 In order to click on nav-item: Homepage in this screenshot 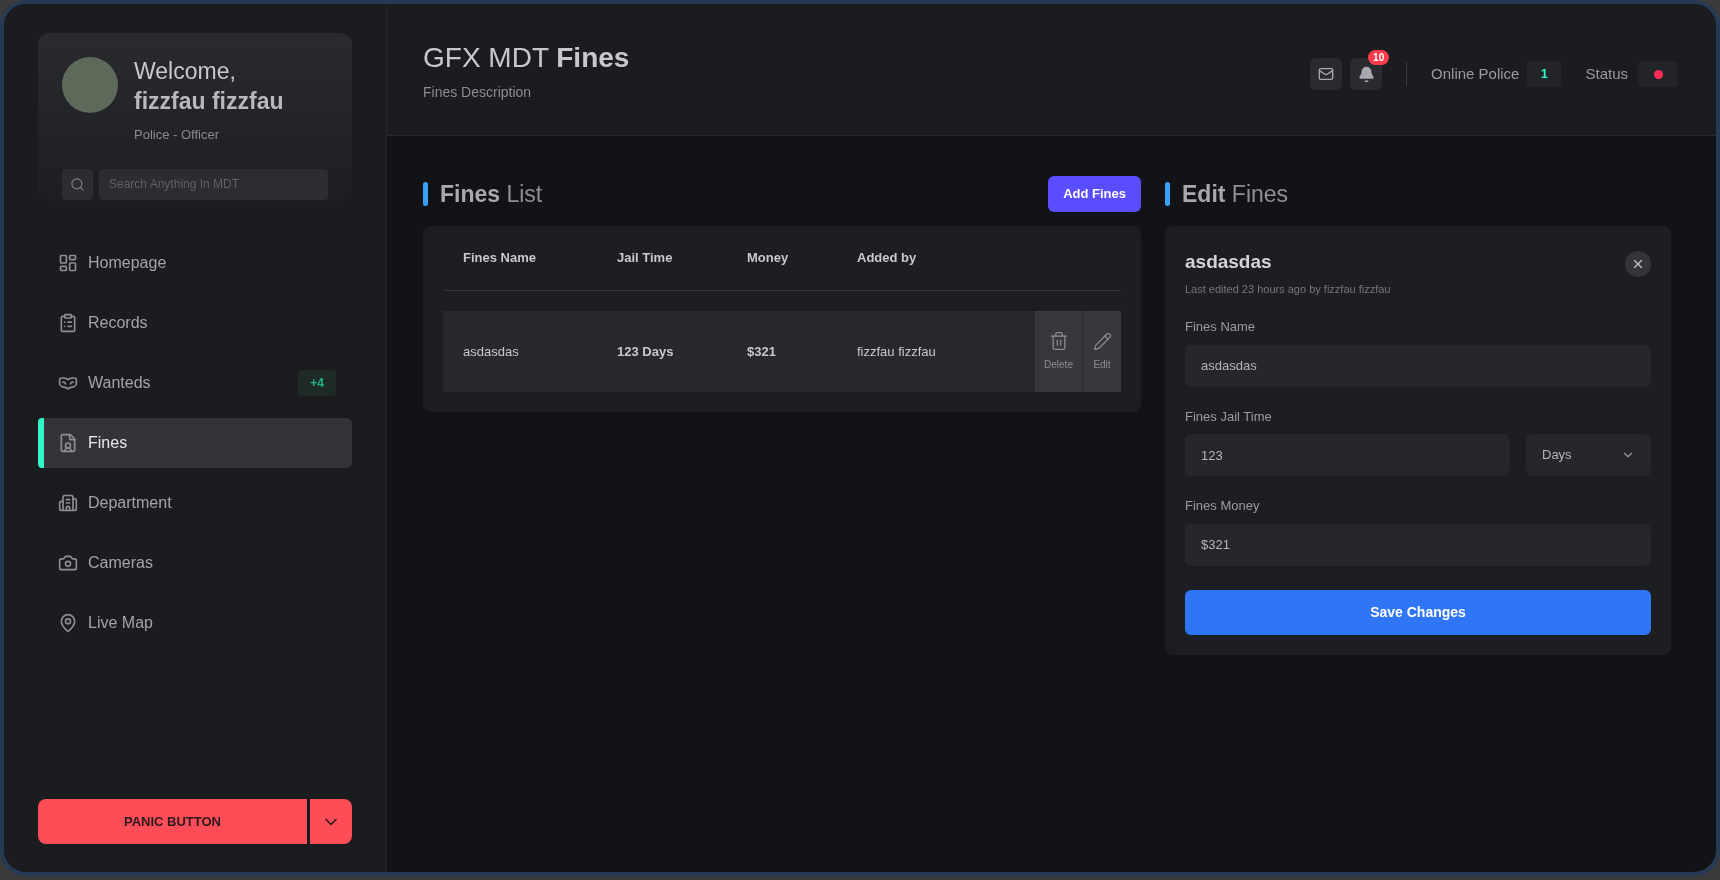, I will do `click(195, 262)`.